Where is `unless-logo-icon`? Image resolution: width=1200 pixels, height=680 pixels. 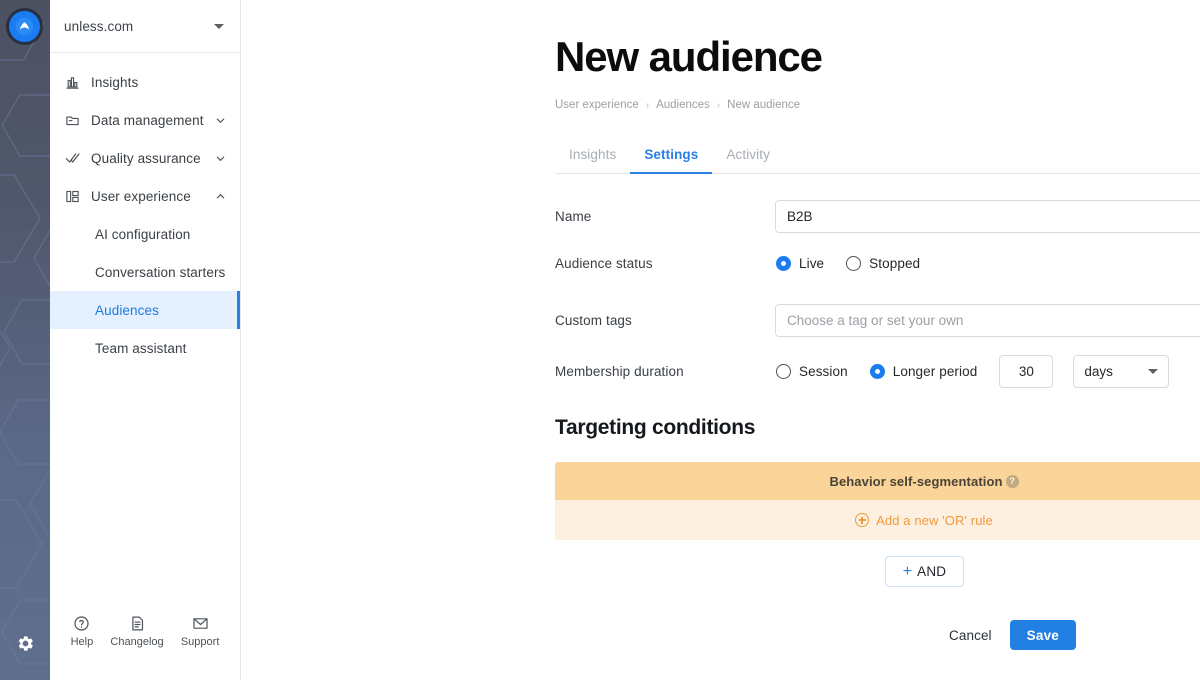 unless-logo-icon is located at coordinates (24, 26).